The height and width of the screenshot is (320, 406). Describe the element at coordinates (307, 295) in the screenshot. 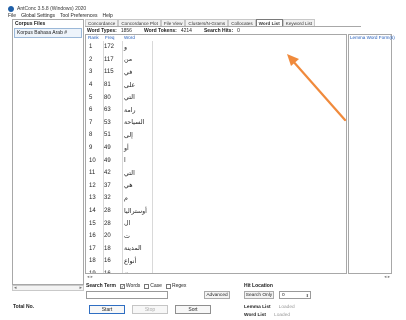

I see `spinner-arrows-icon: ⬍` at that location.